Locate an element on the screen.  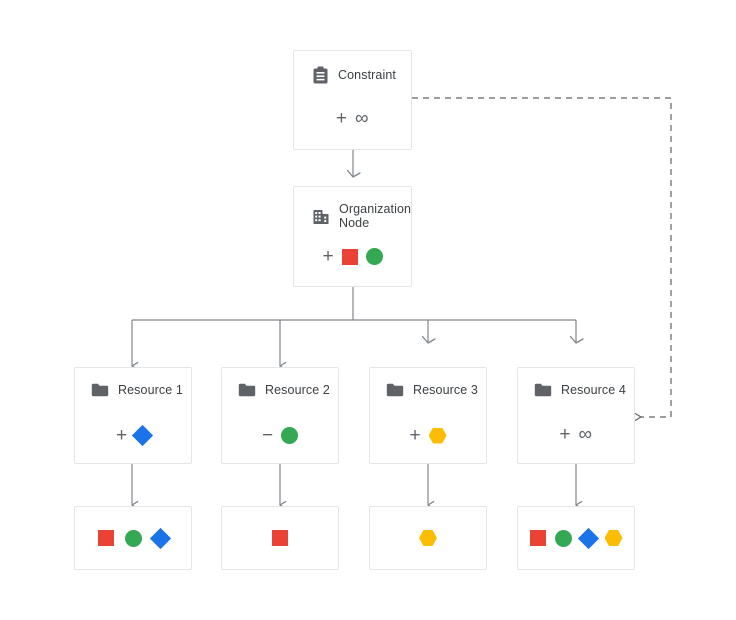
clipboard-icon is located at coordinates (320, 75).